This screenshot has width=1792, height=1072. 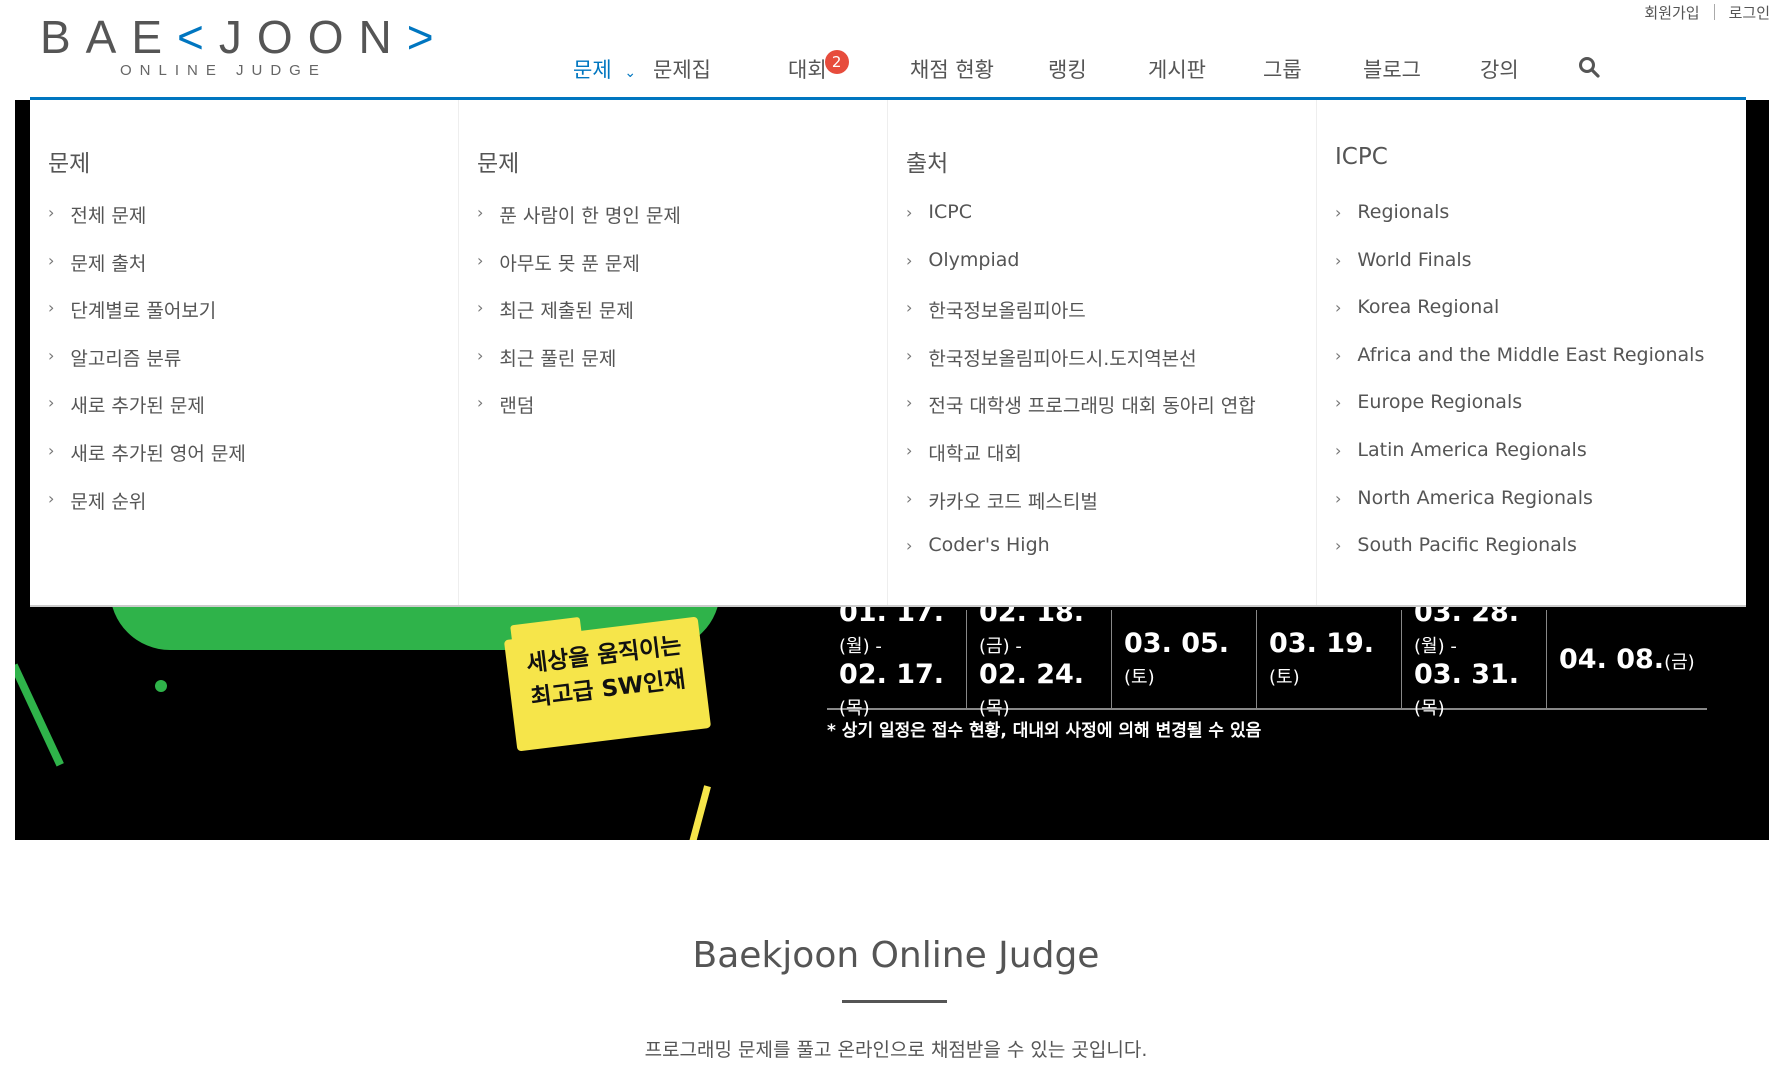 What do you see at coordinates (1519, 511) in the screenshot?
I see `menu-item-north-america: › North America Regionals` at bounding box center [1519, 511].